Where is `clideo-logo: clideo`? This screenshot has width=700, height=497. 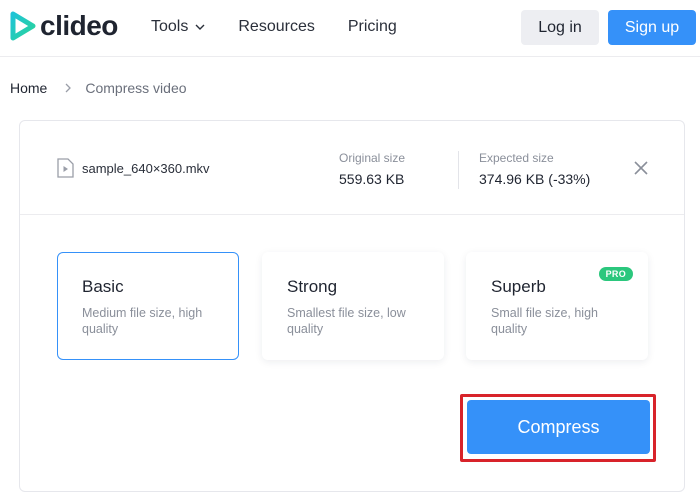 clideo-logo: clideo is located at coordinates (64, 26).